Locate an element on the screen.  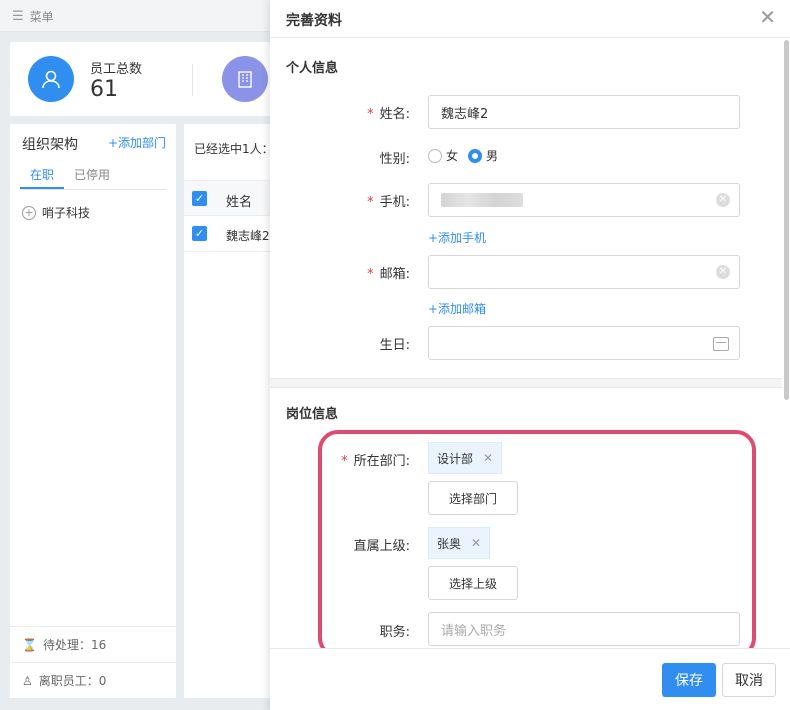
pending-item: ⌛ 待处理：16 is located at coordinates (93, 644).